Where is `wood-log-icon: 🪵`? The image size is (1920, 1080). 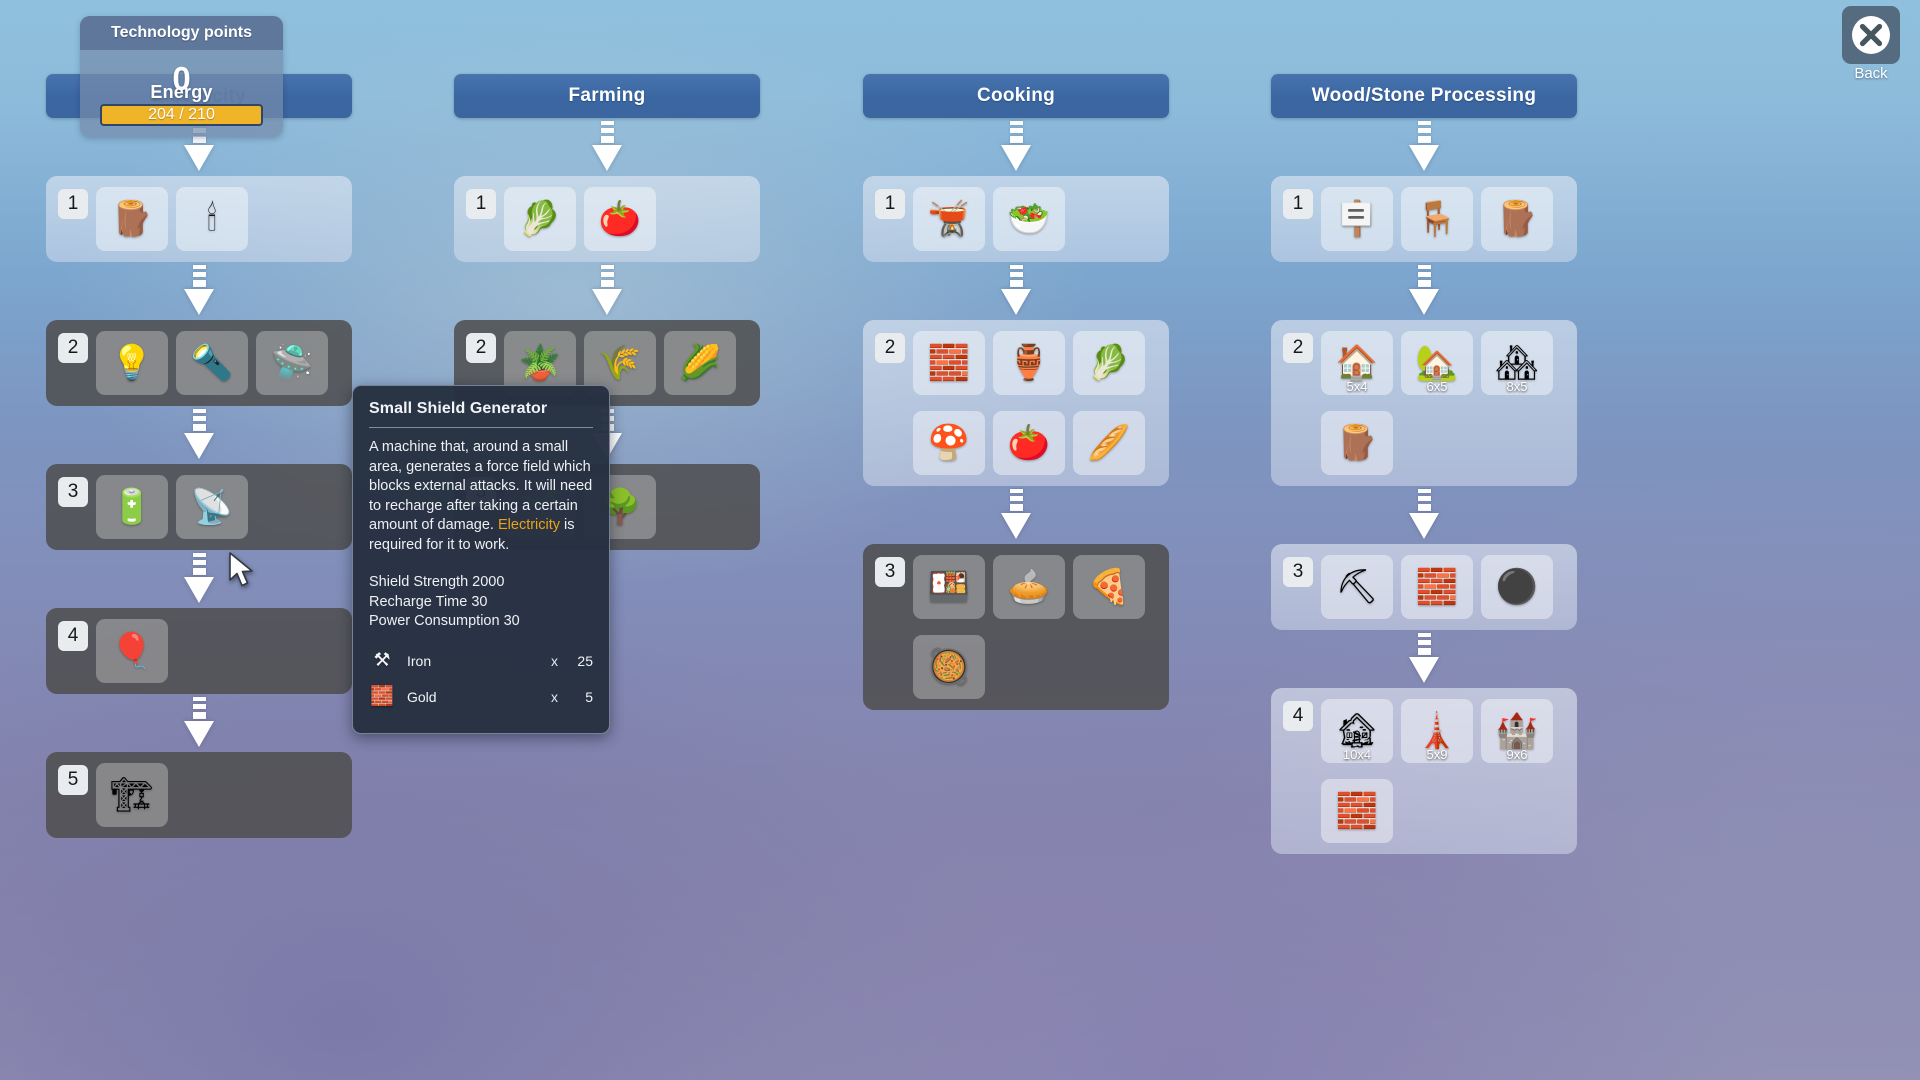 wood-log-icon: 🪵 is located at coordinates (132, 219).